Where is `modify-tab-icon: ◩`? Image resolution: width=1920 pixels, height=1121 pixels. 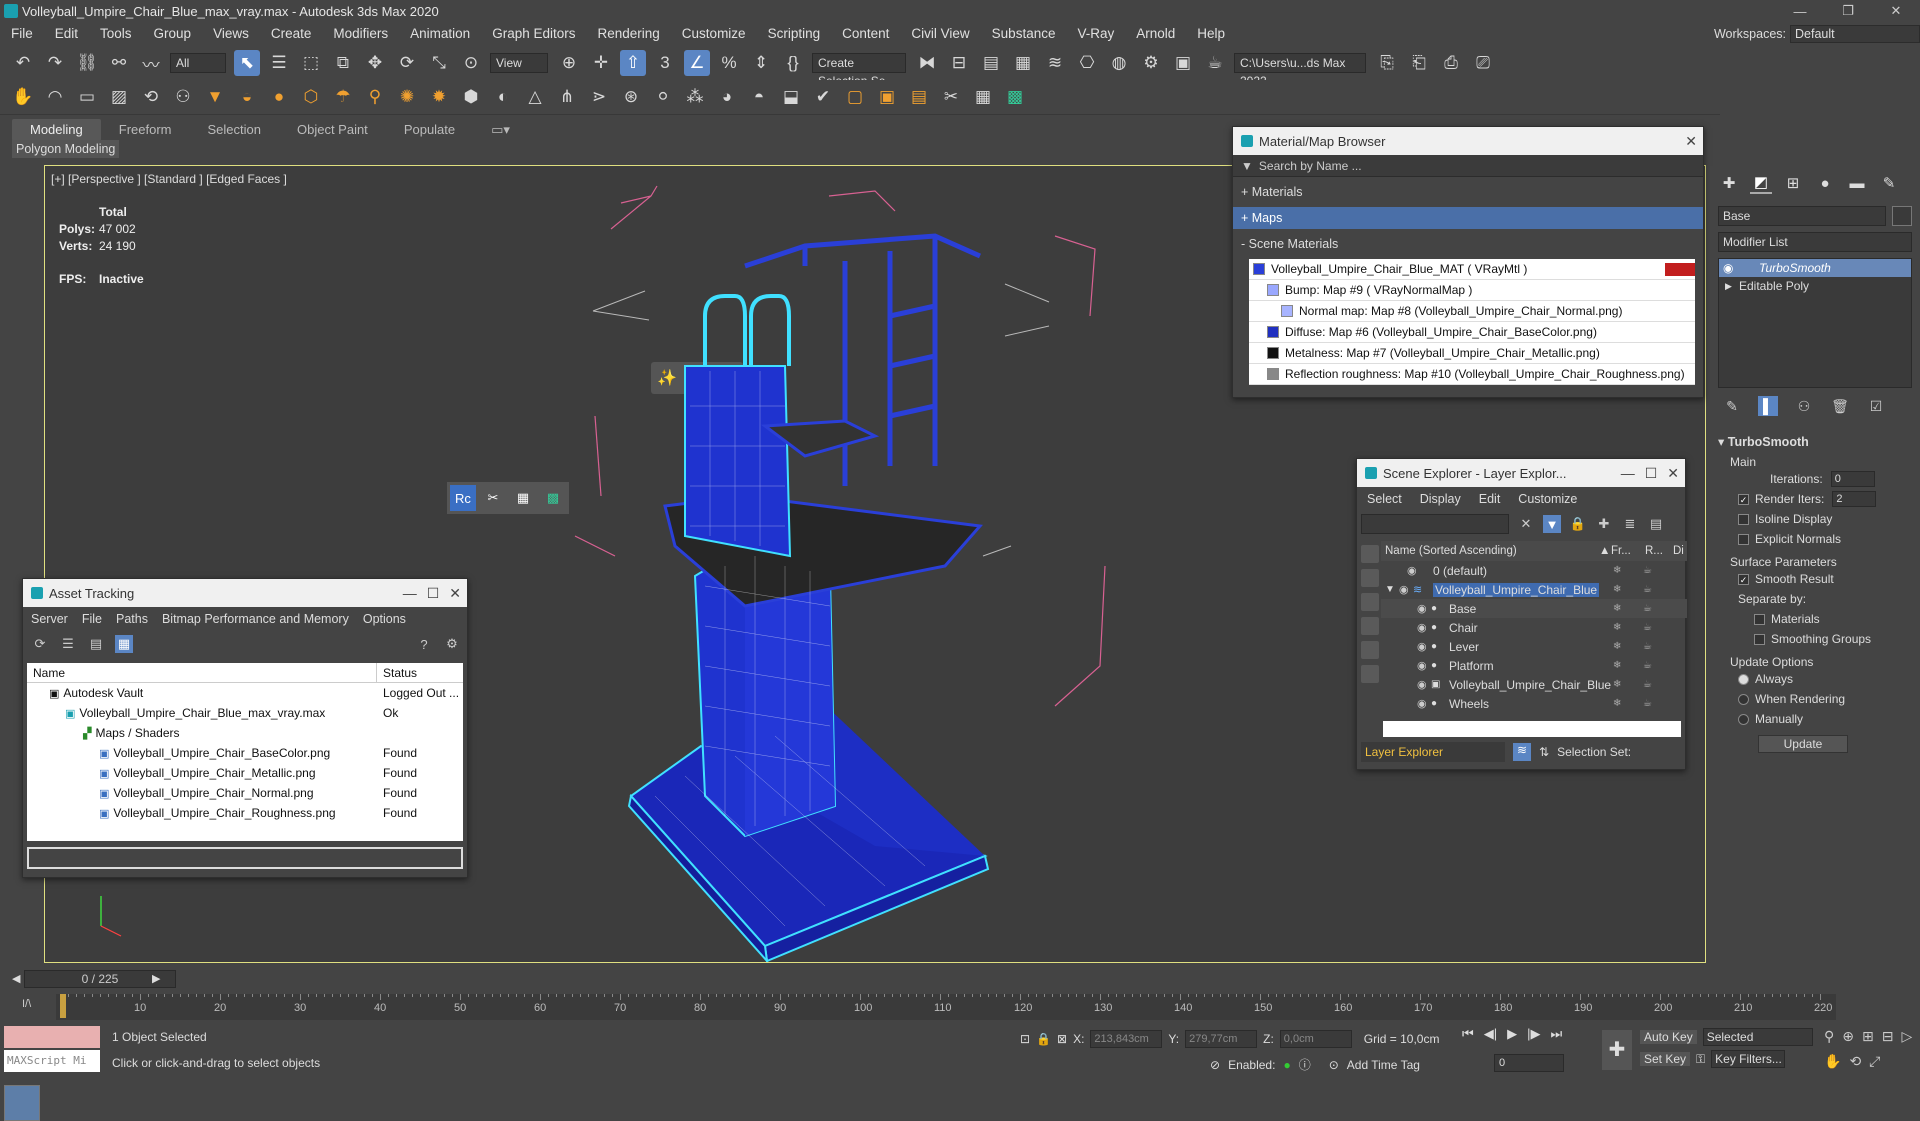 modify-tab-icon: ◩ is located at coordinates (1761, 183).